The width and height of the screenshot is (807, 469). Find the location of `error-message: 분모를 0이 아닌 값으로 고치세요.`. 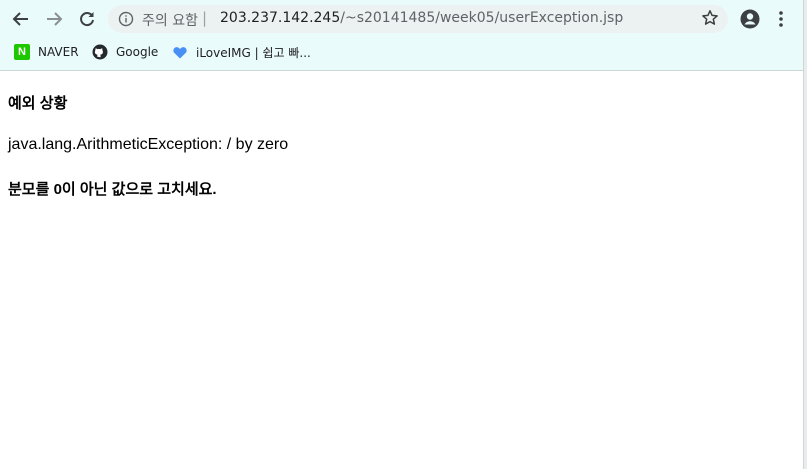

error-message: 분모를 0이 아닌 값으로 고치세요. is located at coordinates (112, 189).